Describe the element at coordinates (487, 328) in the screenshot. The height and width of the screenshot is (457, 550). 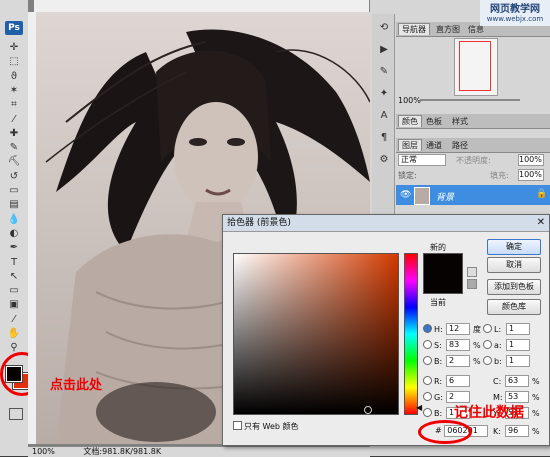
I see `lab-l-radio` at that location.